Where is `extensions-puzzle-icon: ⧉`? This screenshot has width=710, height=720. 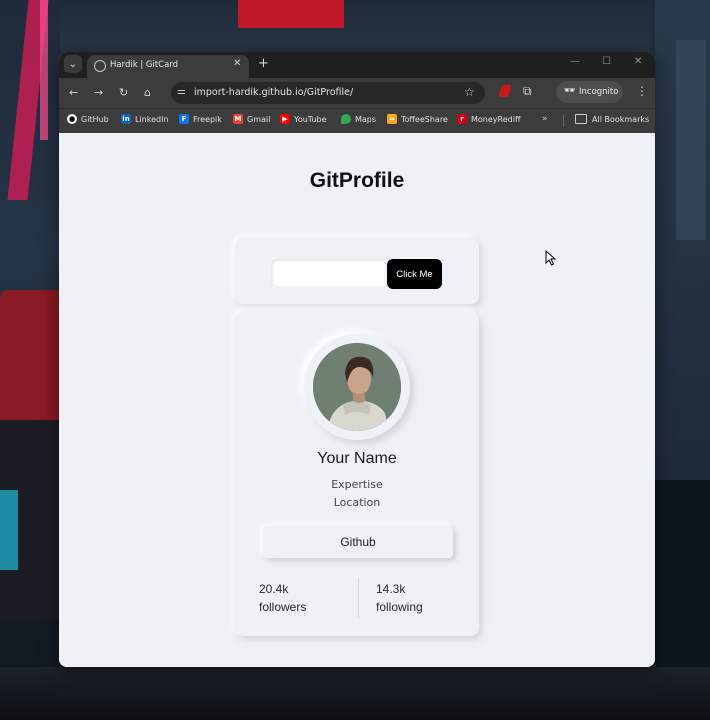
extensions-puzzle-icon: ⧉ is located at coordinates (527, 91).